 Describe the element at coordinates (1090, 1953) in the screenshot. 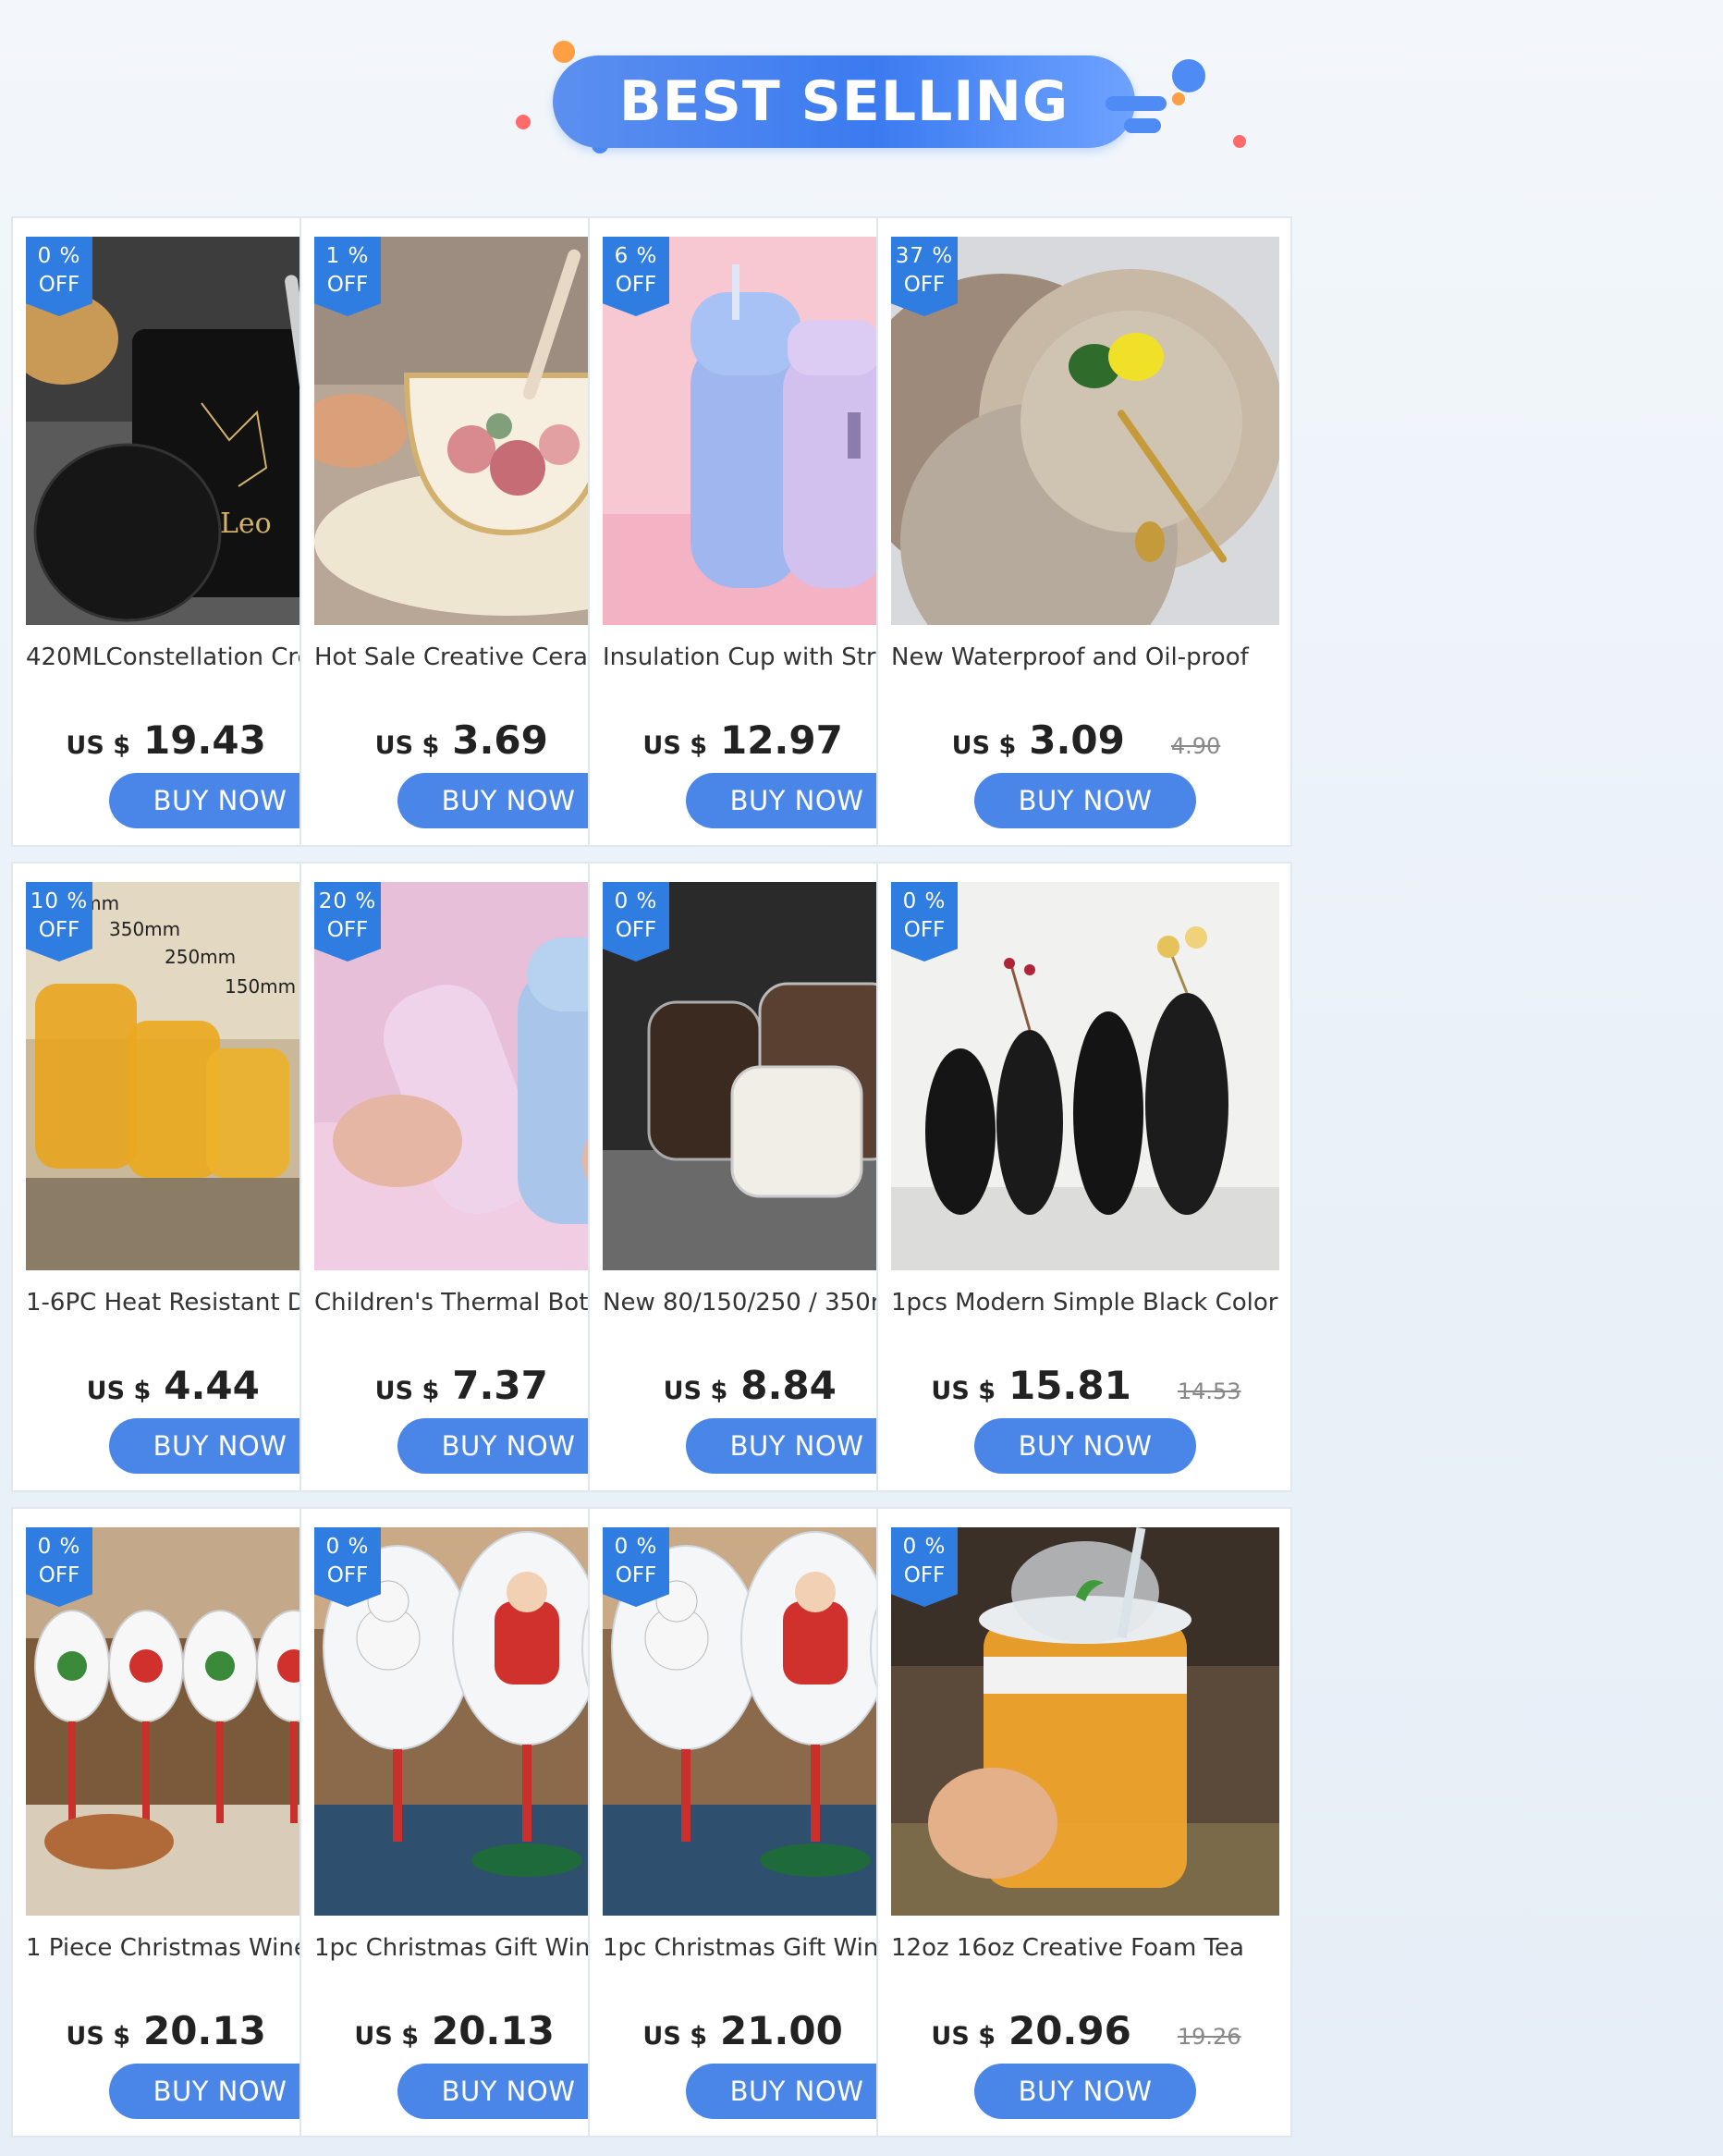

I see `product-title: 12oz 16oz Creative Foam Tea` at that location.